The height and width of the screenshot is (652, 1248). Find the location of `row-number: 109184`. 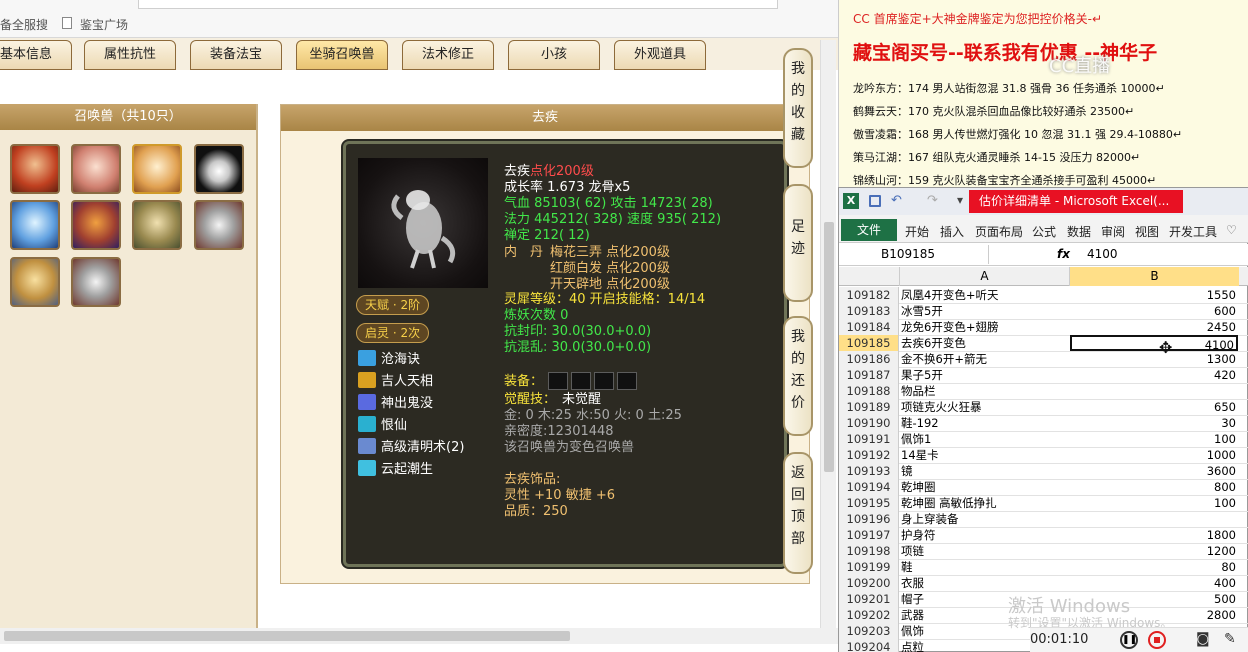

row-number: 109184 is located at coordinates (869, 327).